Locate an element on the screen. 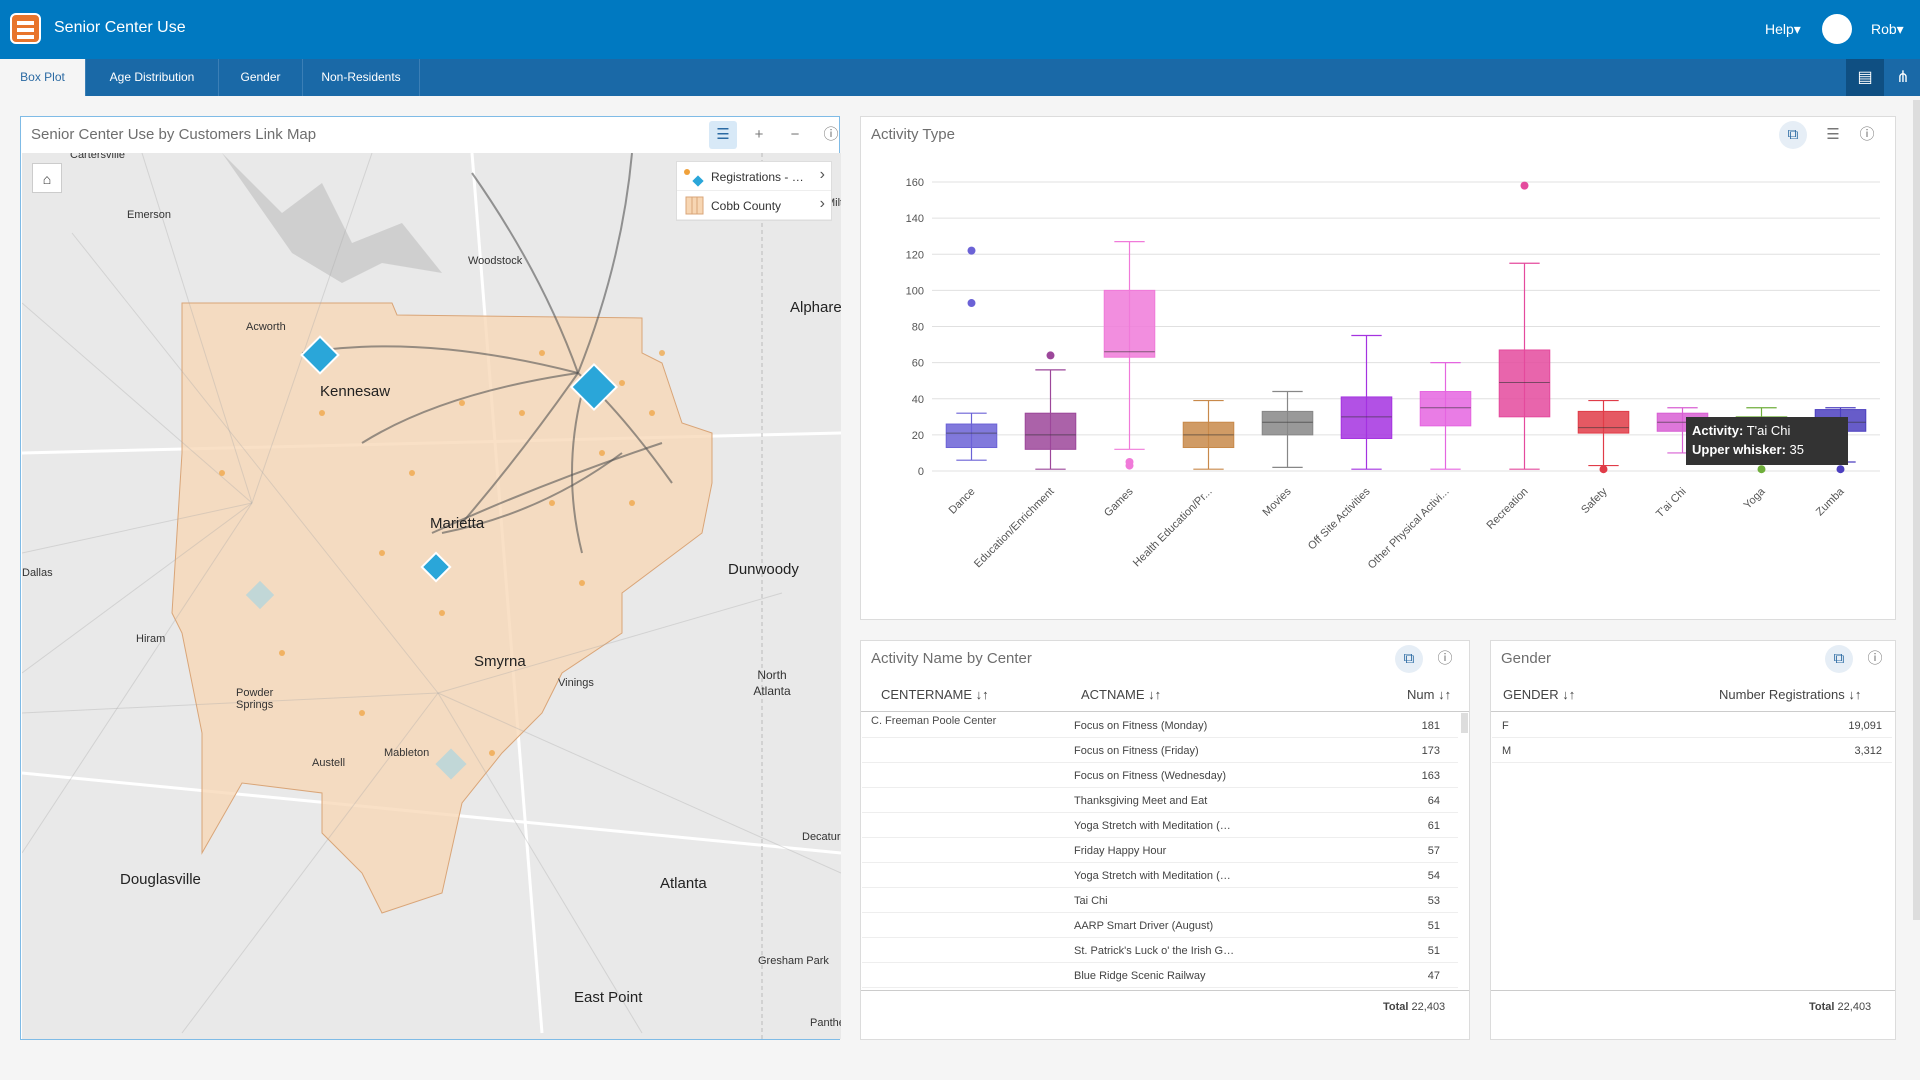  table-row: Focus on Fitness (Wednesday) 163 is located at coordinates (1160, 775).